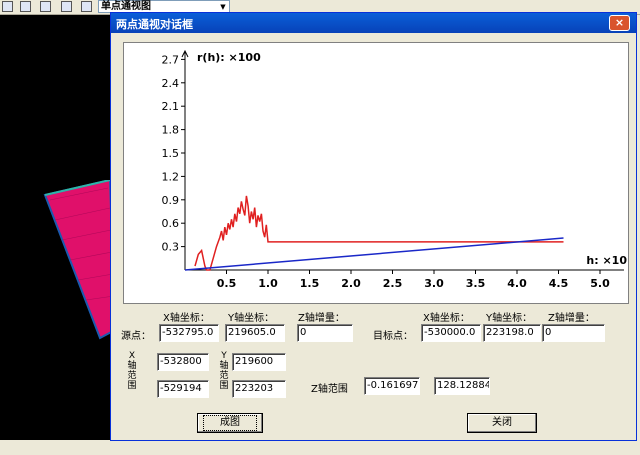  Describe the element at coordinates (255, 333) in the screenshot. I see `source-y-field: 219605.0` at that location.